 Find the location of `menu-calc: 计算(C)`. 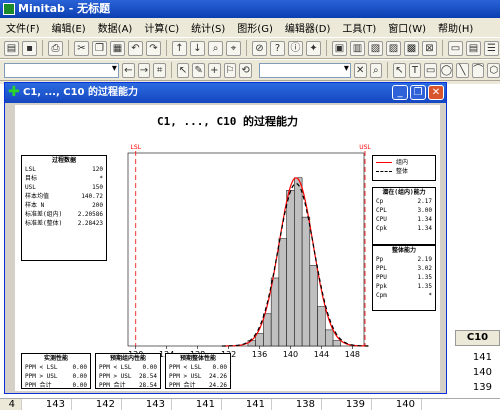

menu-calc: 计算(C) is located at coordinates (161, 27).